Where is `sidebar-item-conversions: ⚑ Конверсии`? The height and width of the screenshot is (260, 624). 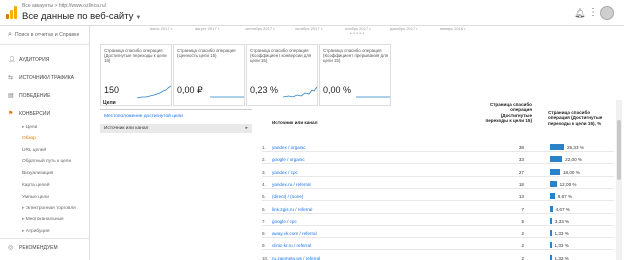 sidebar-item-conversions: ⚑ Конверсии is located at coordinates (29, 113).